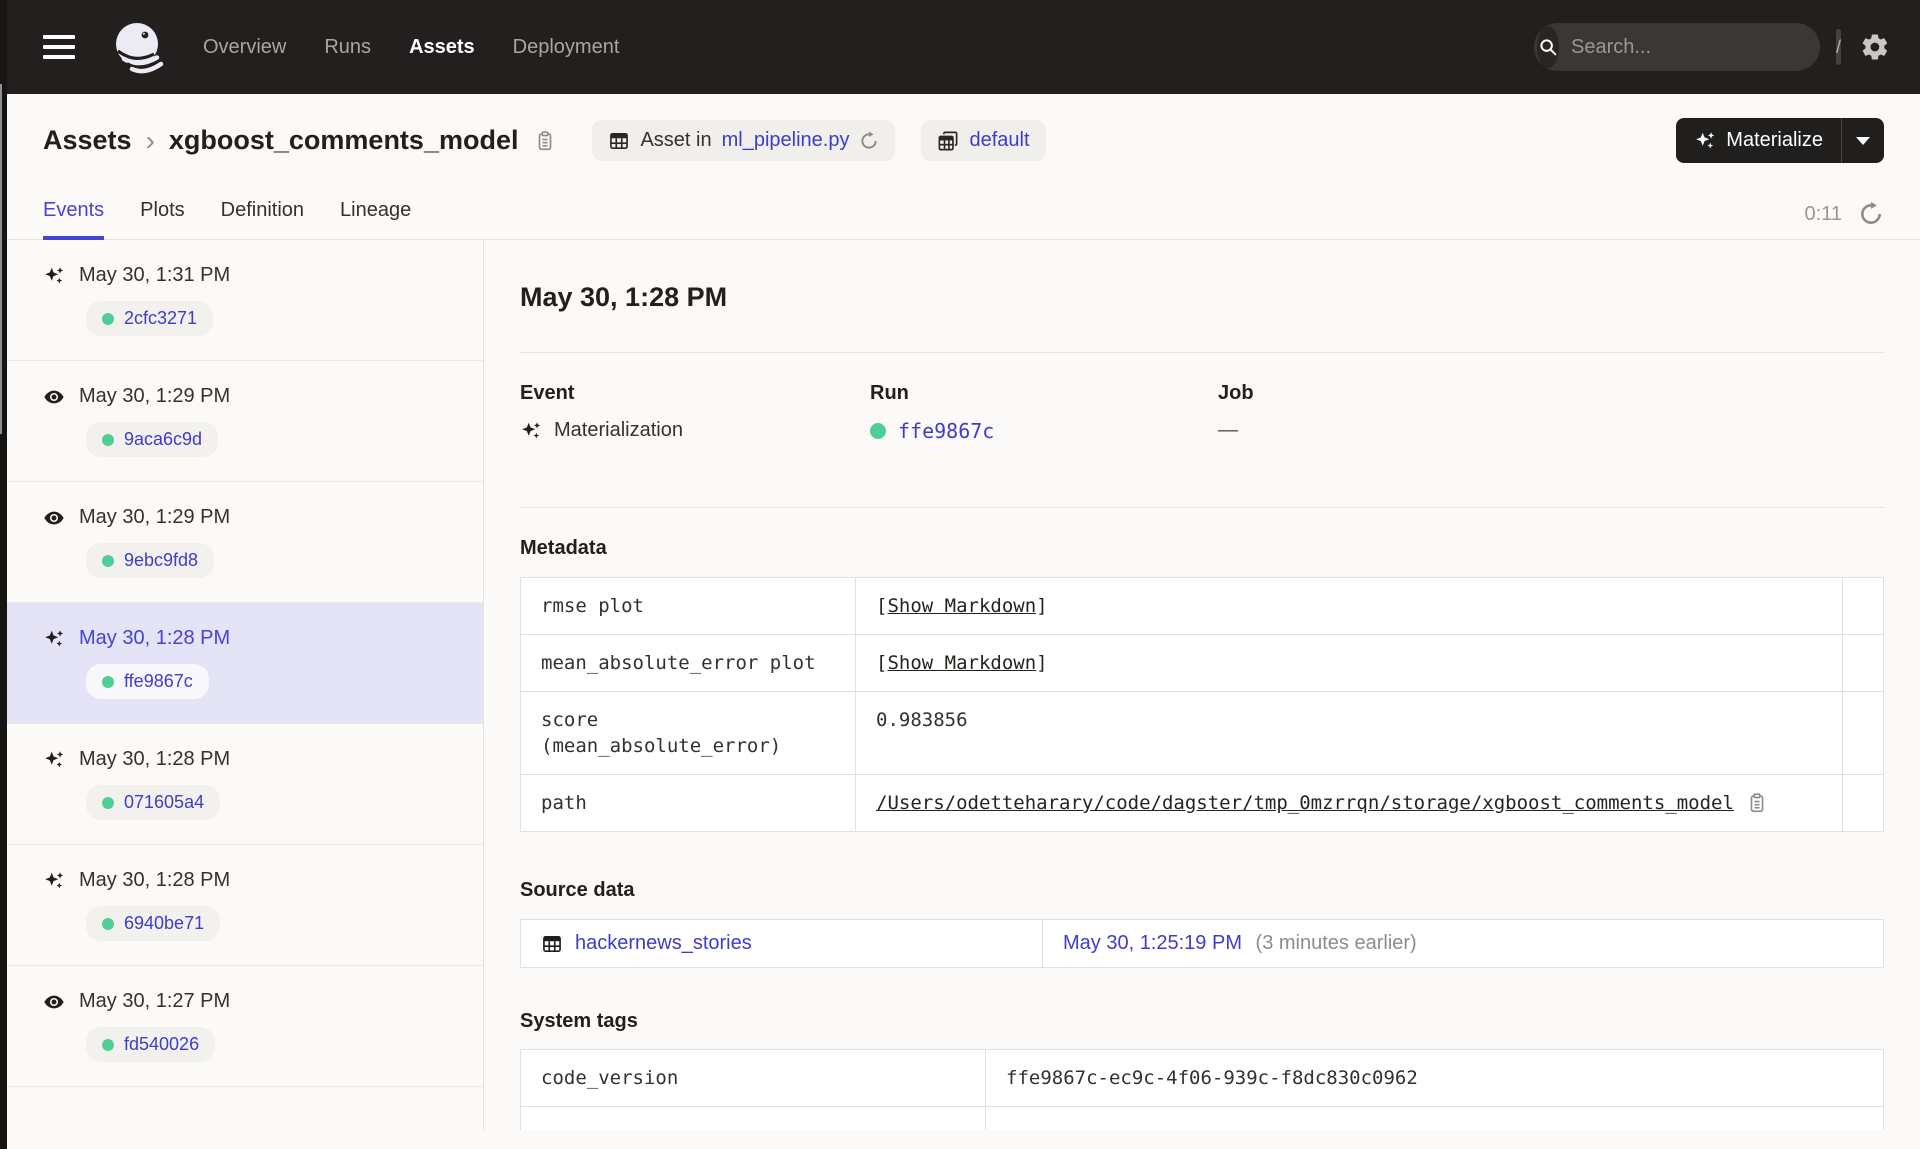 The image size is (1920, 1149). What do you see at coordinates (1202, 606) in the screenshot?
I see `table-row: rmse plot [Show Markdown]` at bounding box center [1202, 606].